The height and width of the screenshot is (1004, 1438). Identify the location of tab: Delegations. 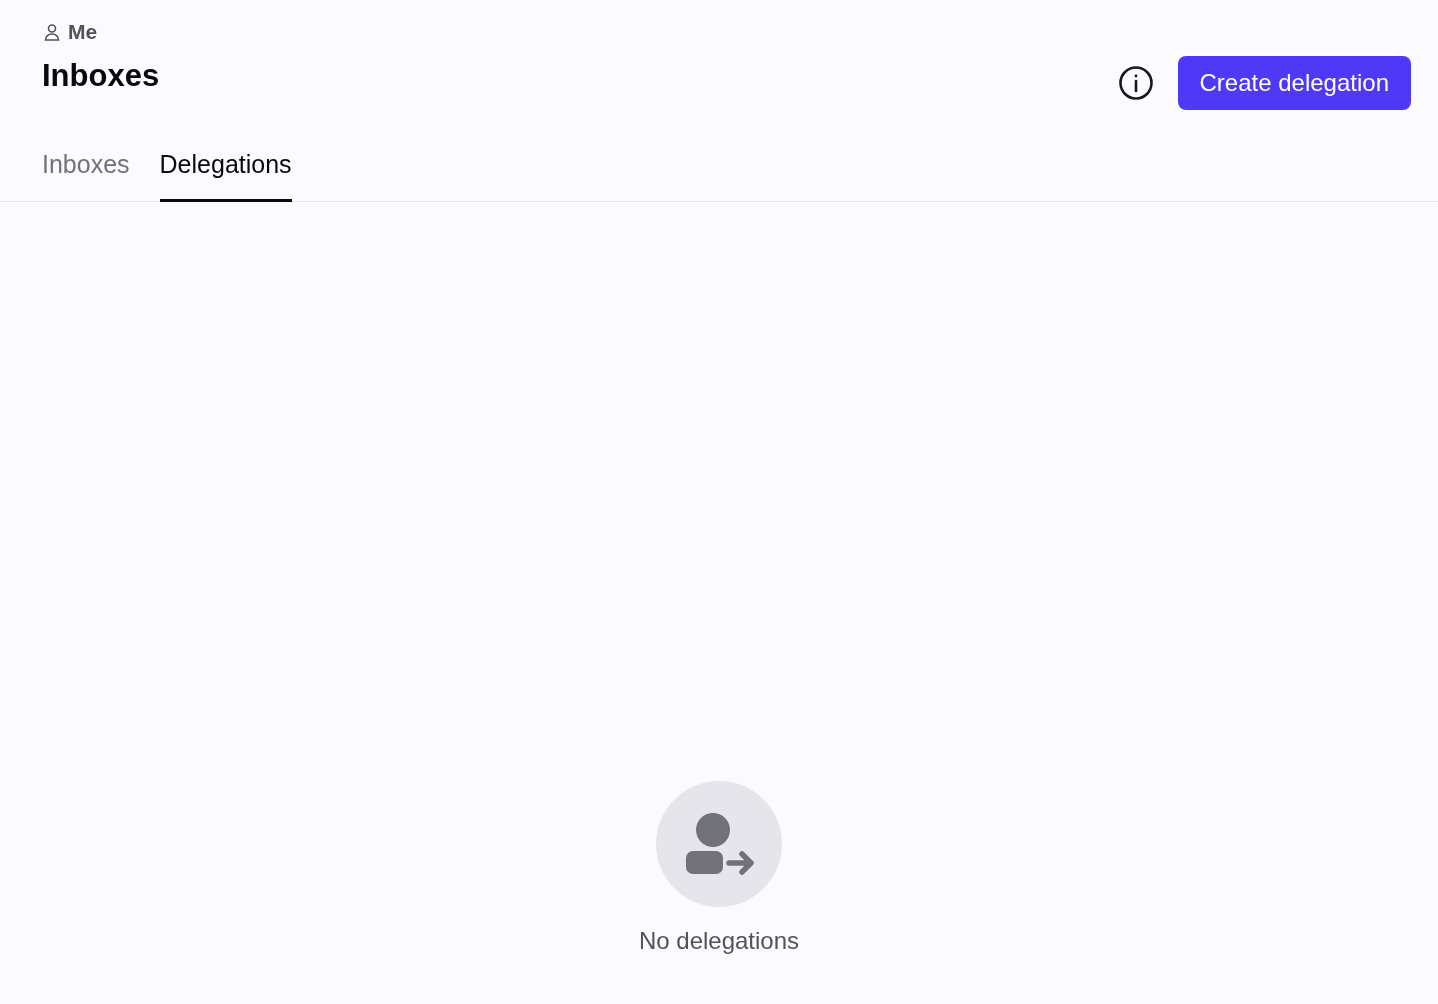
(225, 171).